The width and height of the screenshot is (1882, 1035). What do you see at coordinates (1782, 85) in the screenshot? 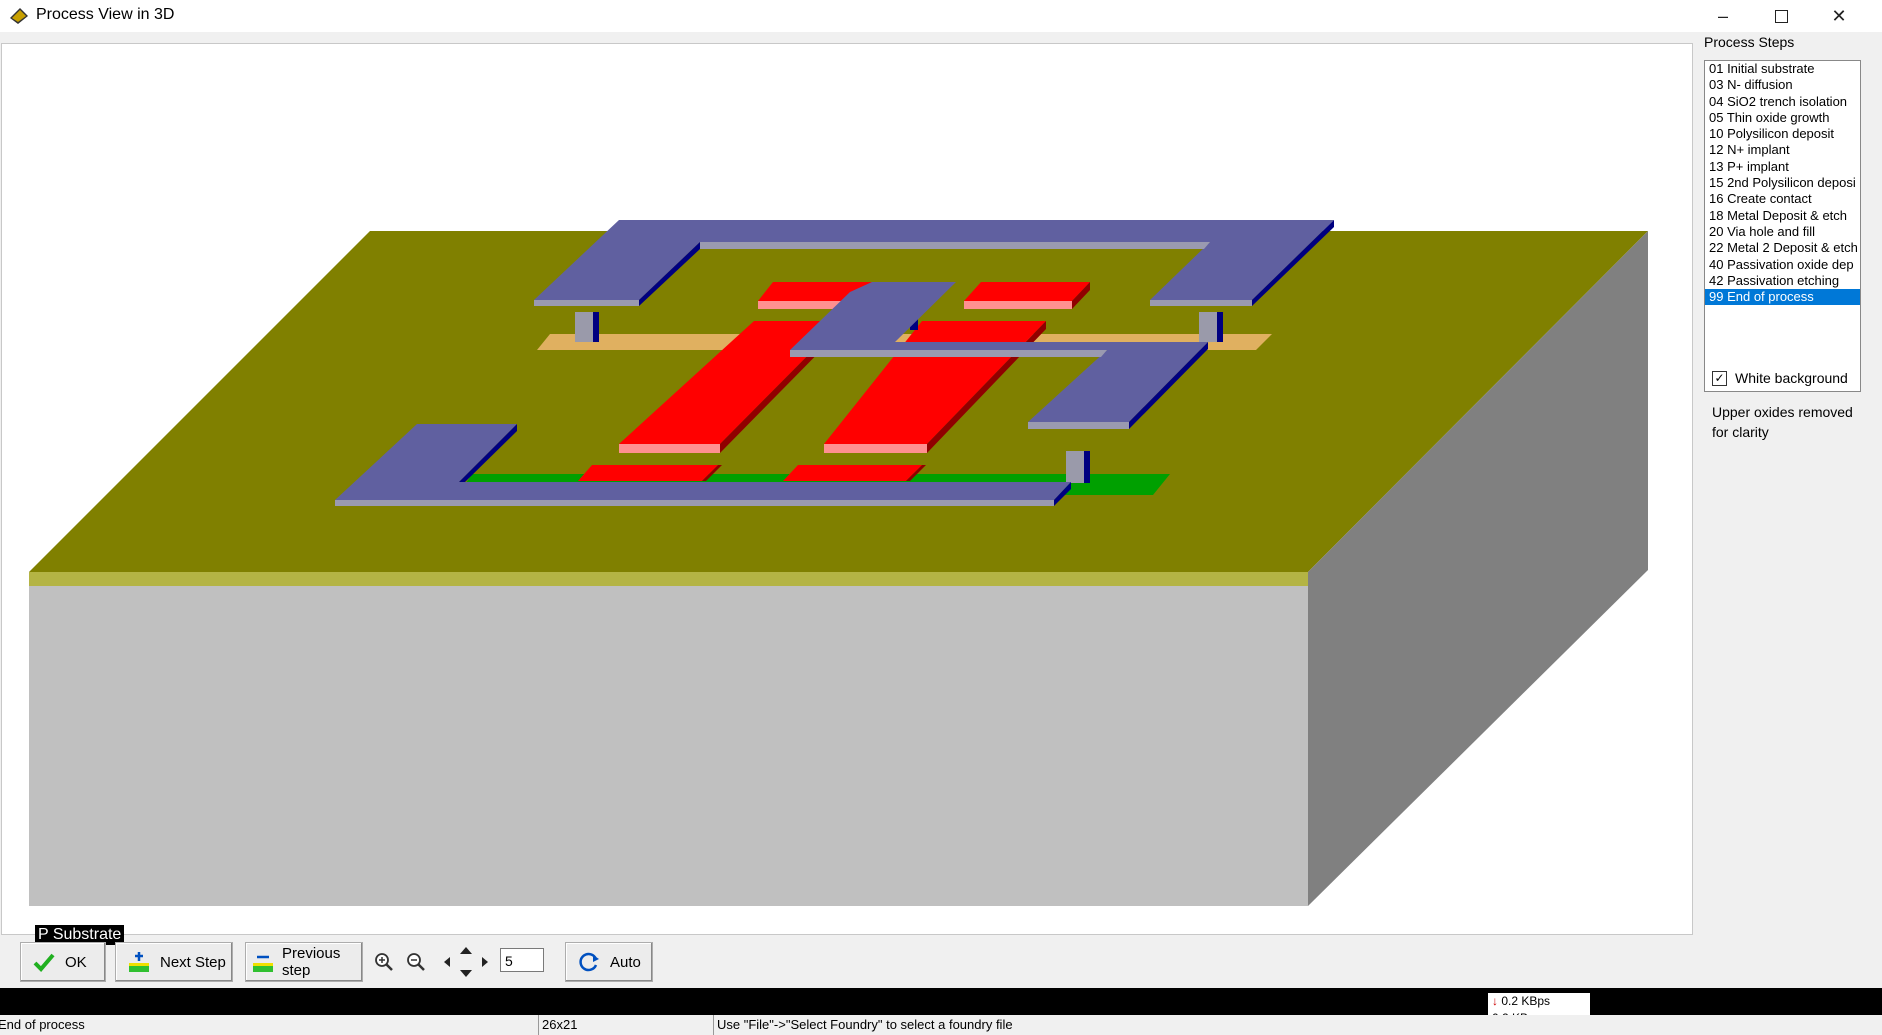
I see `step-item: 03 N- diffusion` at bounding box center [1782, 85].